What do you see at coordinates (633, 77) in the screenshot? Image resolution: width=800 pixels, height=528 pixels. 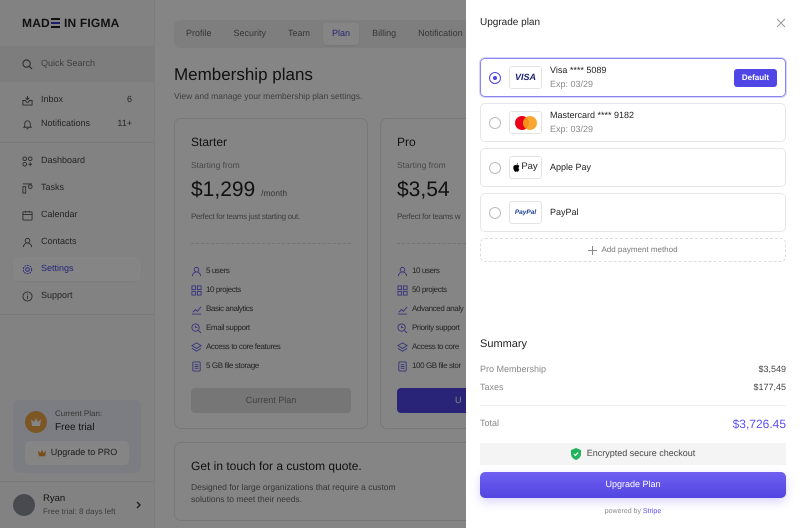 I see `payment-option: VISA Visa **** 5089 Exp: 03/29 Default` at bounding box center [633, 77].